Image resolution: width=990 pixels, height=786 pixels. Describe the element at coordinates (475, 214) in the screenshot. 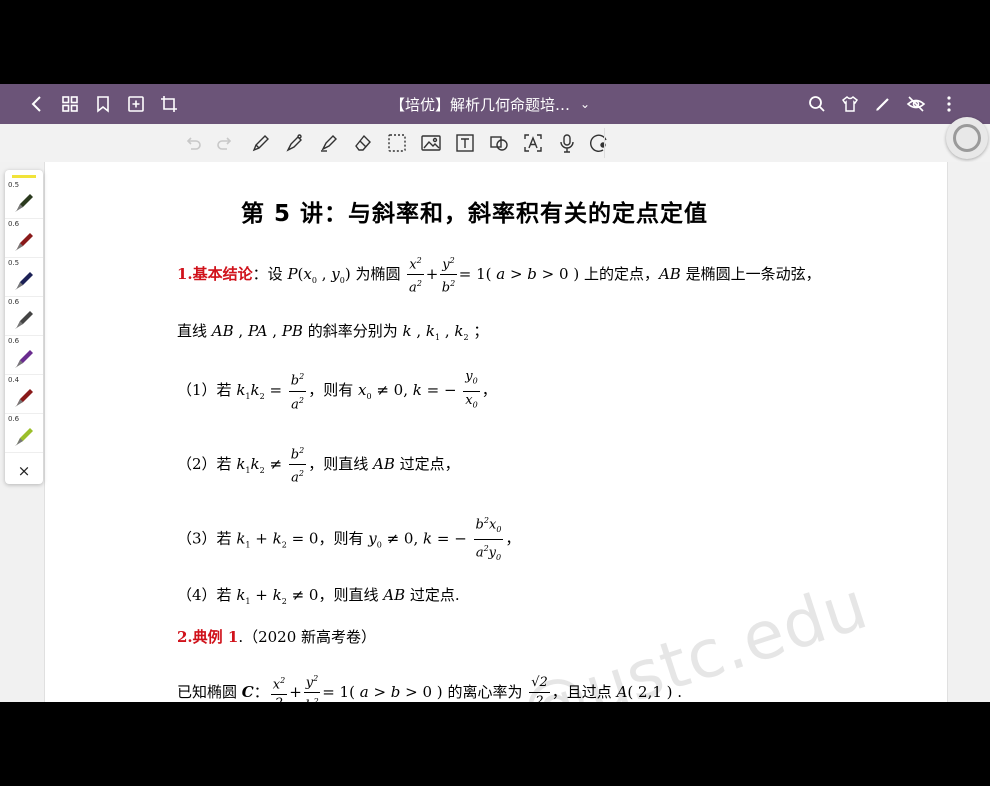

I see `page-heading: 第 5 讲：与斜率和，斜率积有关的定点定值` at that location.